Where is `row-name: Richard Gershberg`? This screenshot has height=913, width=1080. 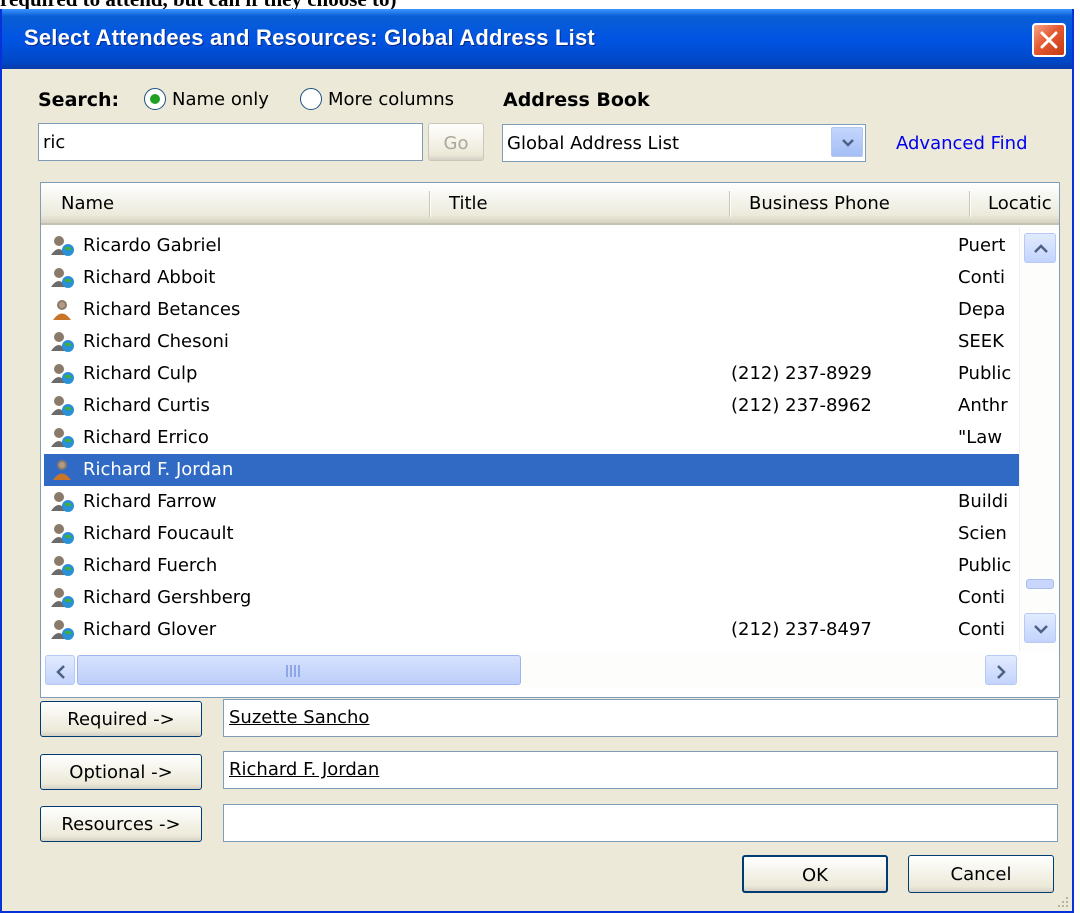 row-name: Richard Gershberg is located at coordinates (167, 597).